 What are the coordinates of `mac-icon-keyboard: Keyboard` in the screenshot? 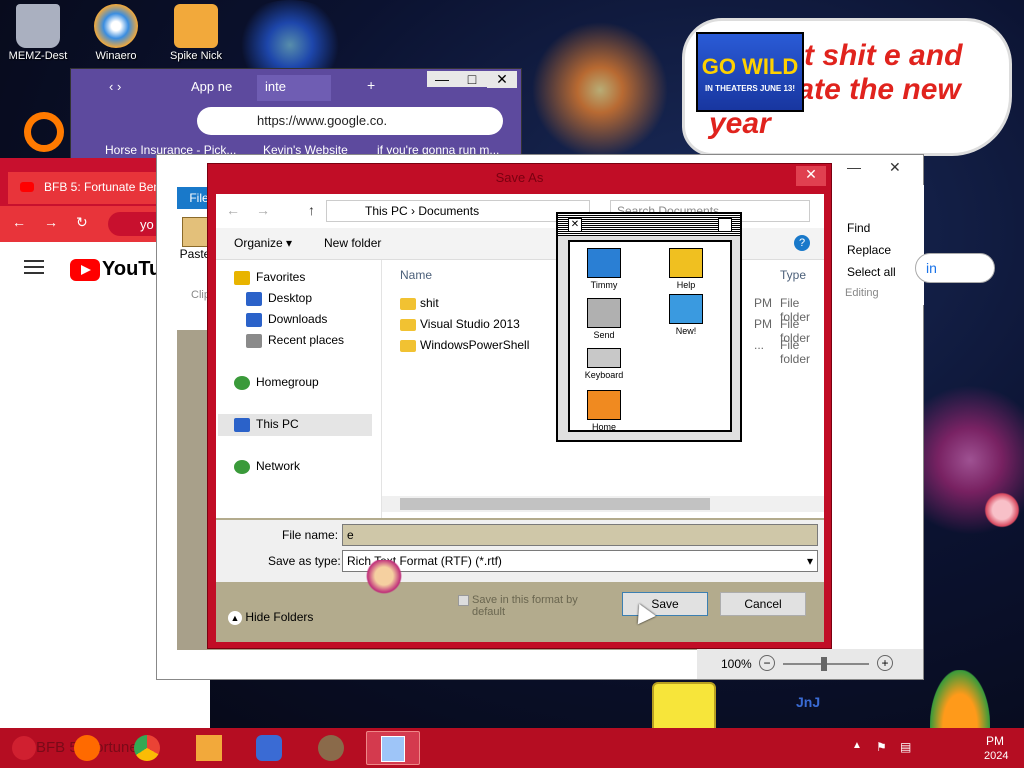 It's located at (604, 364).